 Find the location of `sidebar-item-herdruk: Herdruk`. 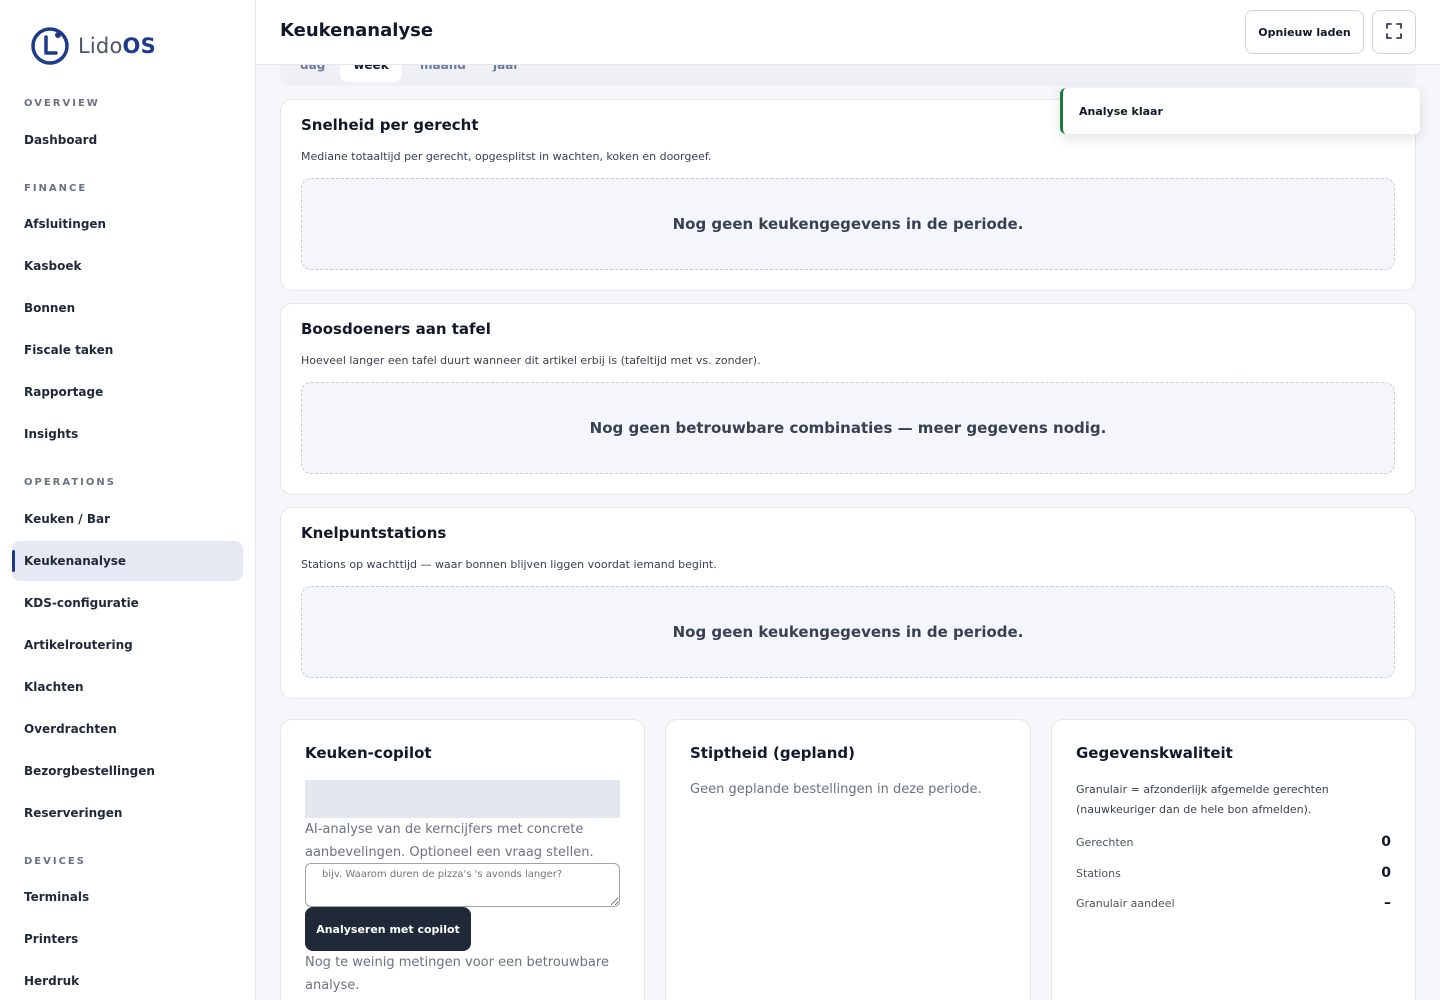

sidebar-item-herdruk: Herdruk is located at coordinates (127, 980).